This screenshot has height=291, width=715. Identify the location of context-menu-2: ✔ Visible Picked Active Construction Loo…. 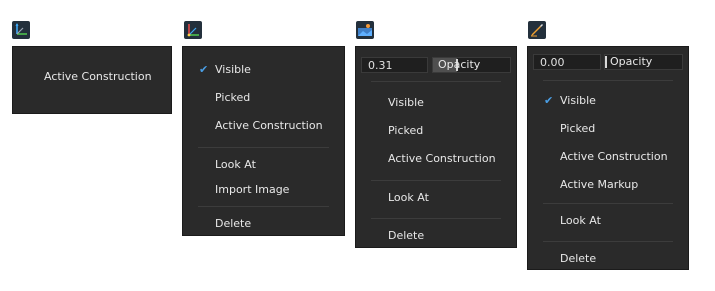
(263, 141).